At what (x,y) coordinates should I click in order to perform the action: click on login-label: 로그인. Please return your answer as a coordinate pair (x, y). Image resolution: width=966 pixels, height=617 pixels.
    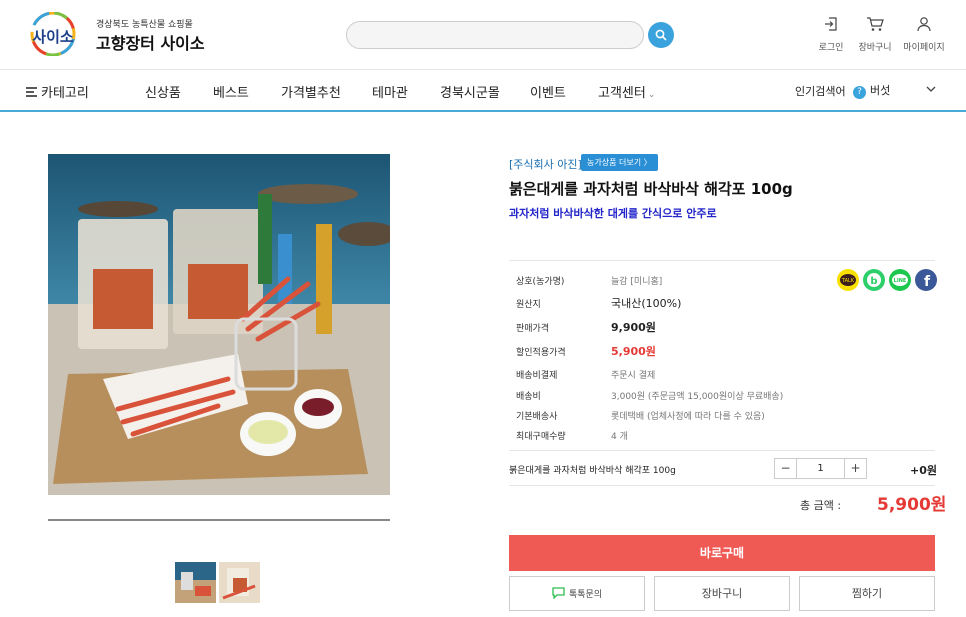
    Looking at the image, I should click on (831, 48).